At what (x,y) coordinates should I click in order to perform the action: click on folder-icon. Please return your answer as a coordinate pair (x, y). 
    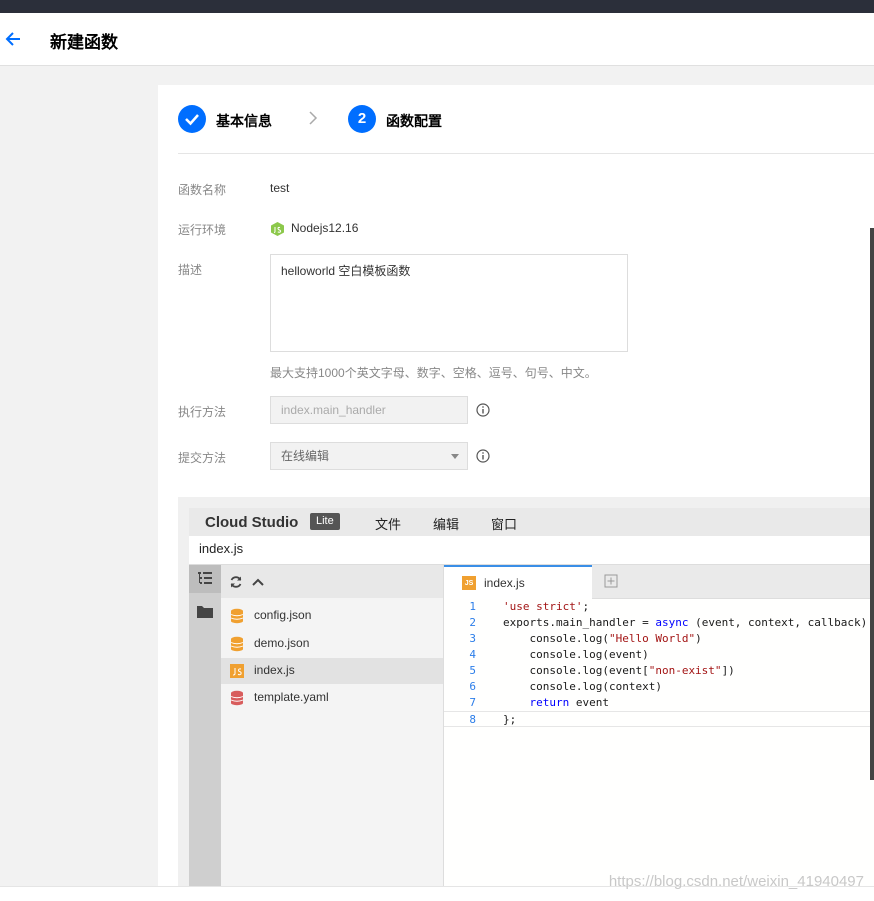
    Looking at the image, I should click on (205, 612).